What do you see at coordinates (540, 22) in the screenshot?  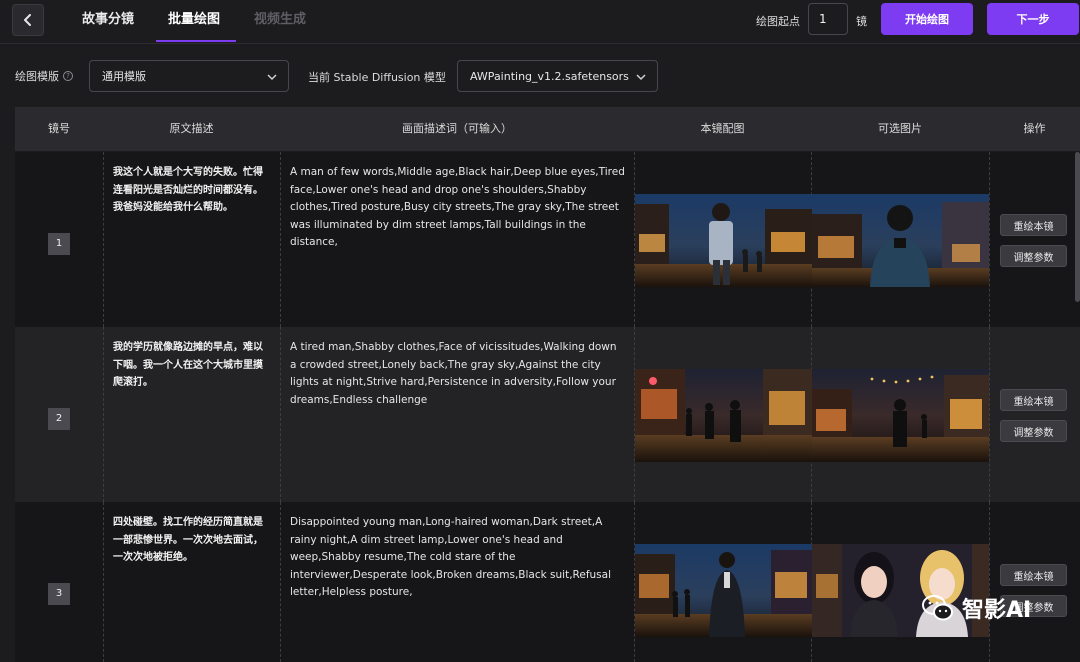 I see `top-bar: 故事分镜 批量绘图 视频生成 绘图起点 镜 开始绘图 下一步` at bounding box center [540, 22].